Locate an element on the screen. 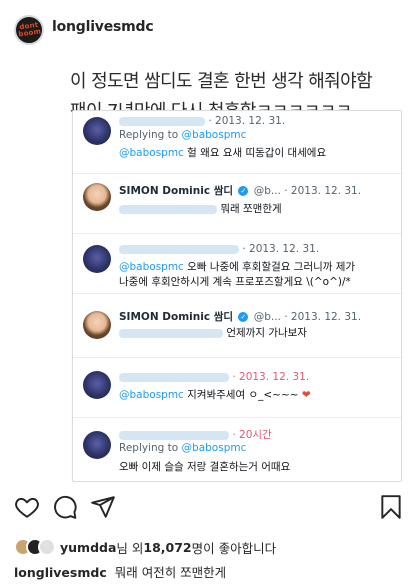 This screenshot has height=586, width=420. liker-username: yumdda is located at coordinates (88, 547).